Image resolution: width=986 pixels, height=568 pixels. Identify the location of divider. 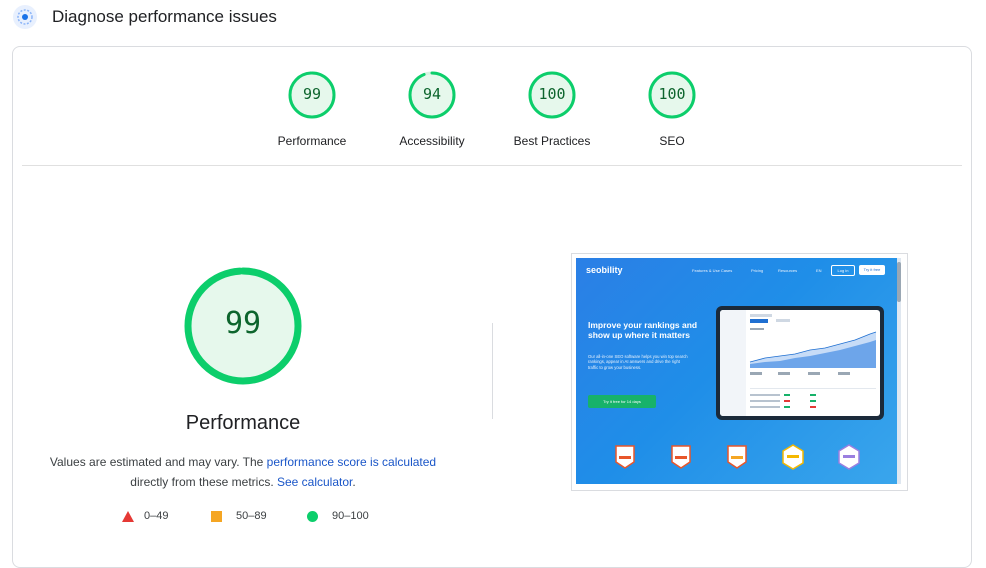
(492, 165).